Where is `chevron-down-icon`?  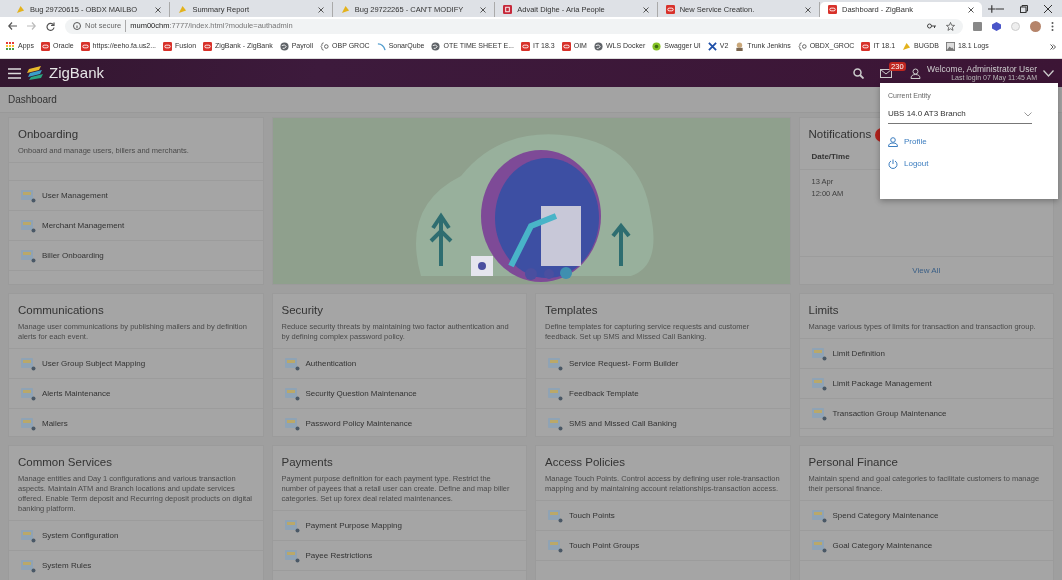
chevron-down-icon is located at coordinates (1048, 73).